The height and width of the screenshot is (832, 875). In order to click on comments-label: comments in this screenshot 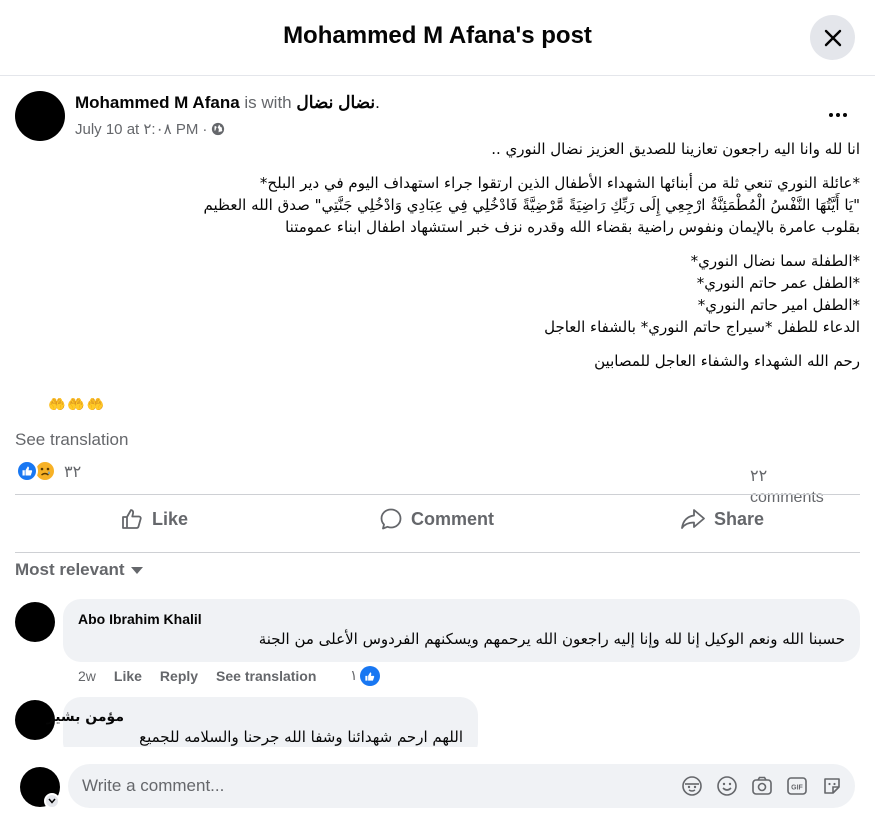, I will do `click(787, 497)`.